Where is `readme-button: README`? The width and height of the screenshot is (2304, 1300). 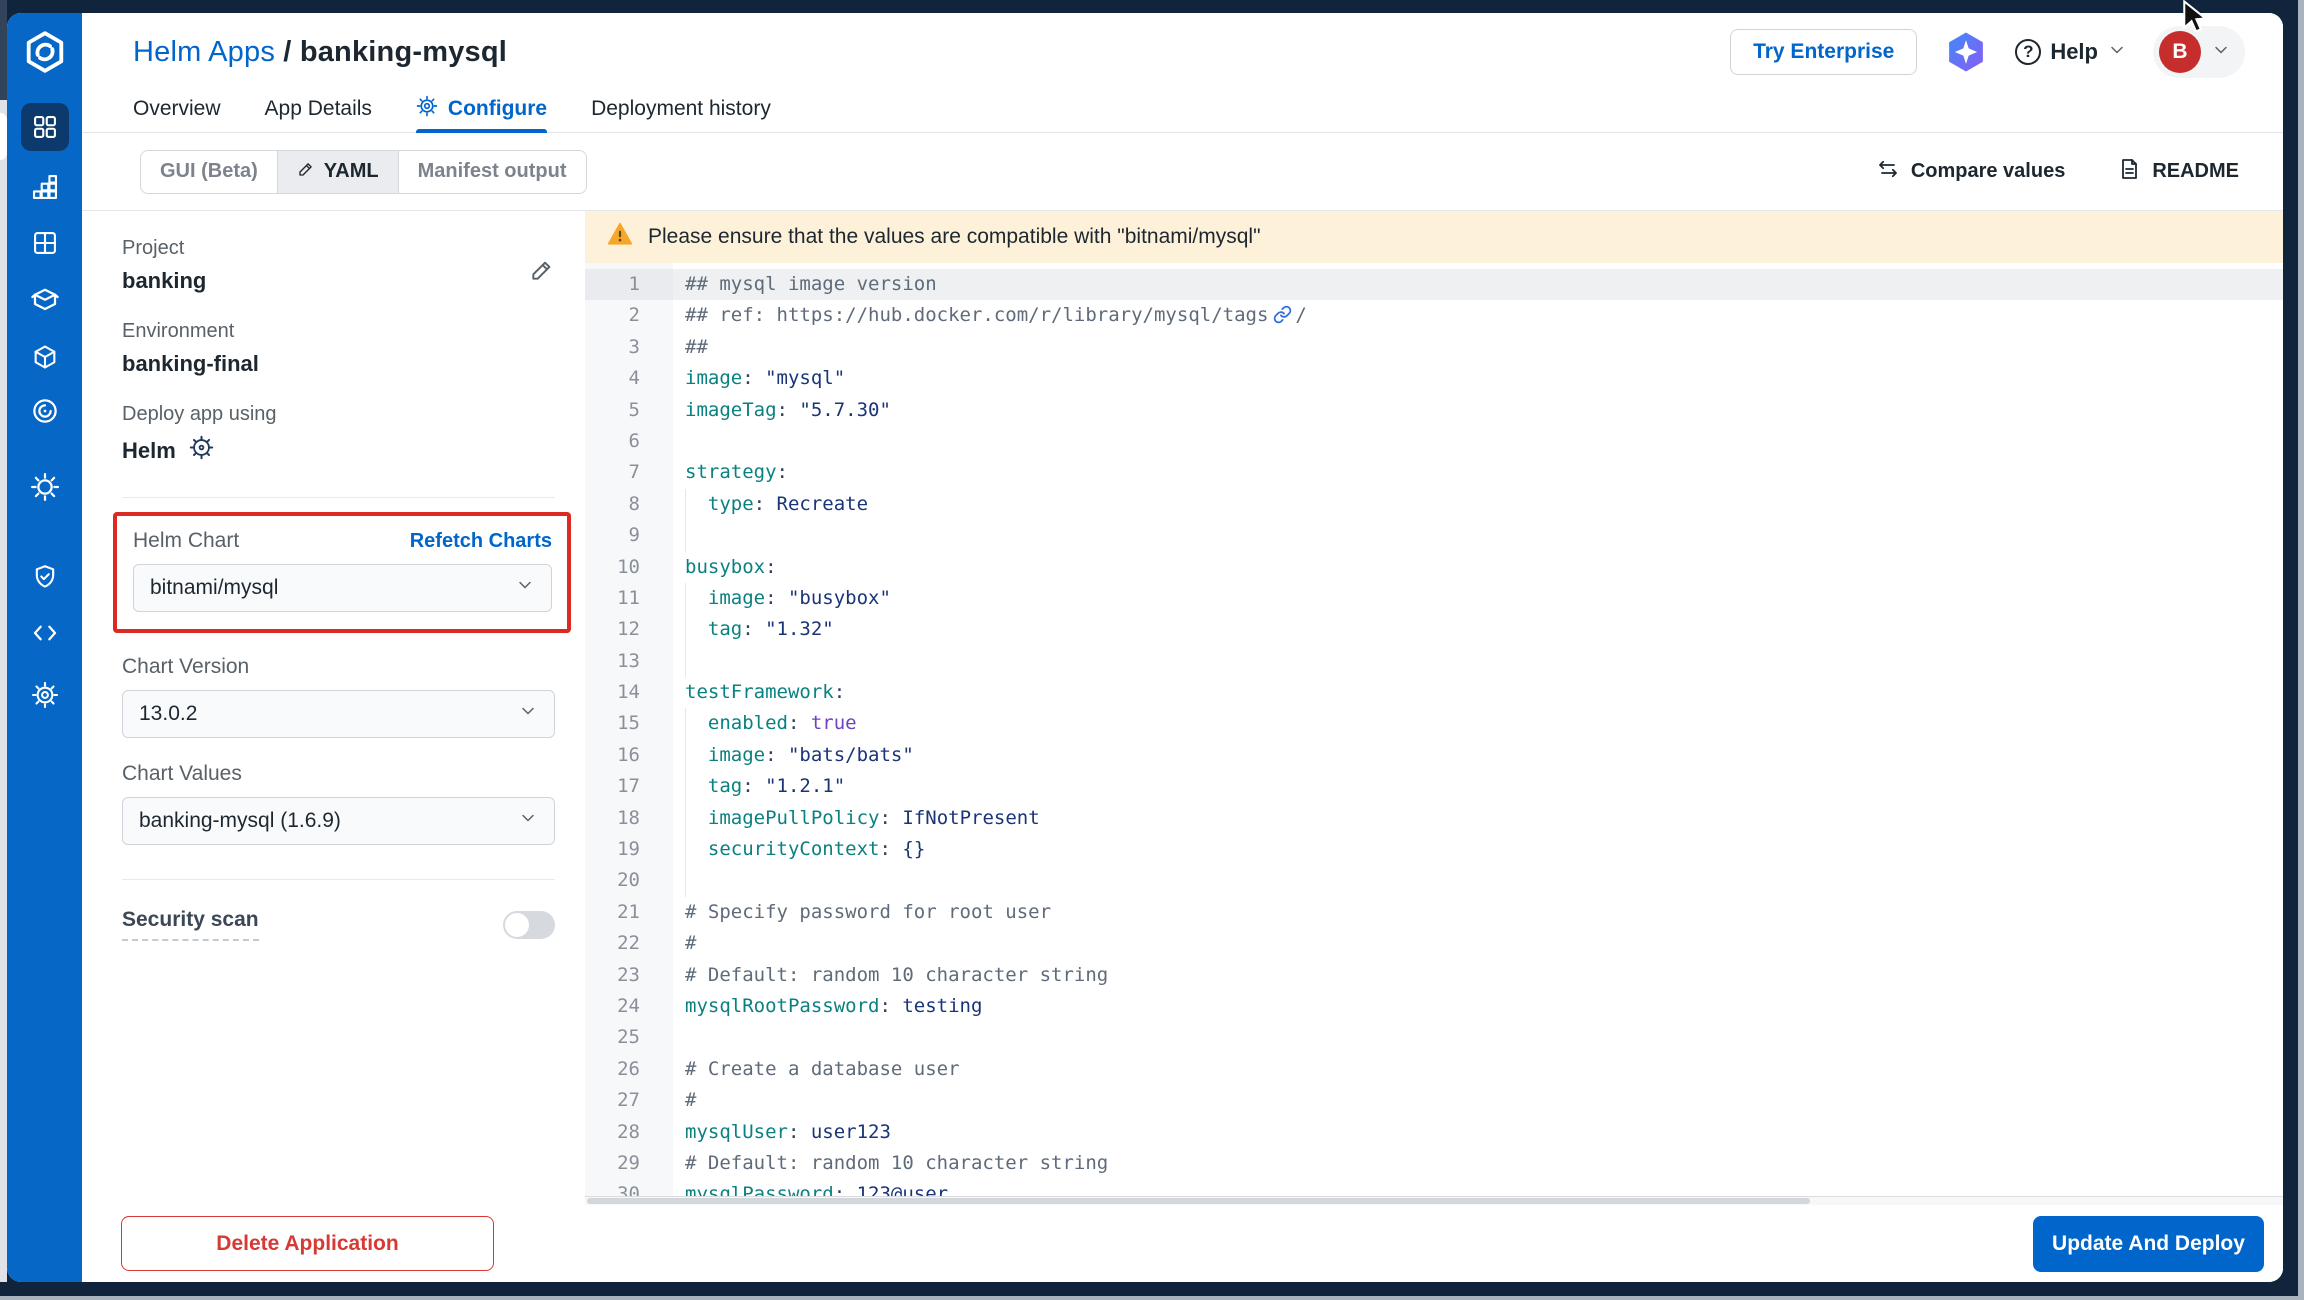 readme-button: README is located at coordinates (2178, 172).